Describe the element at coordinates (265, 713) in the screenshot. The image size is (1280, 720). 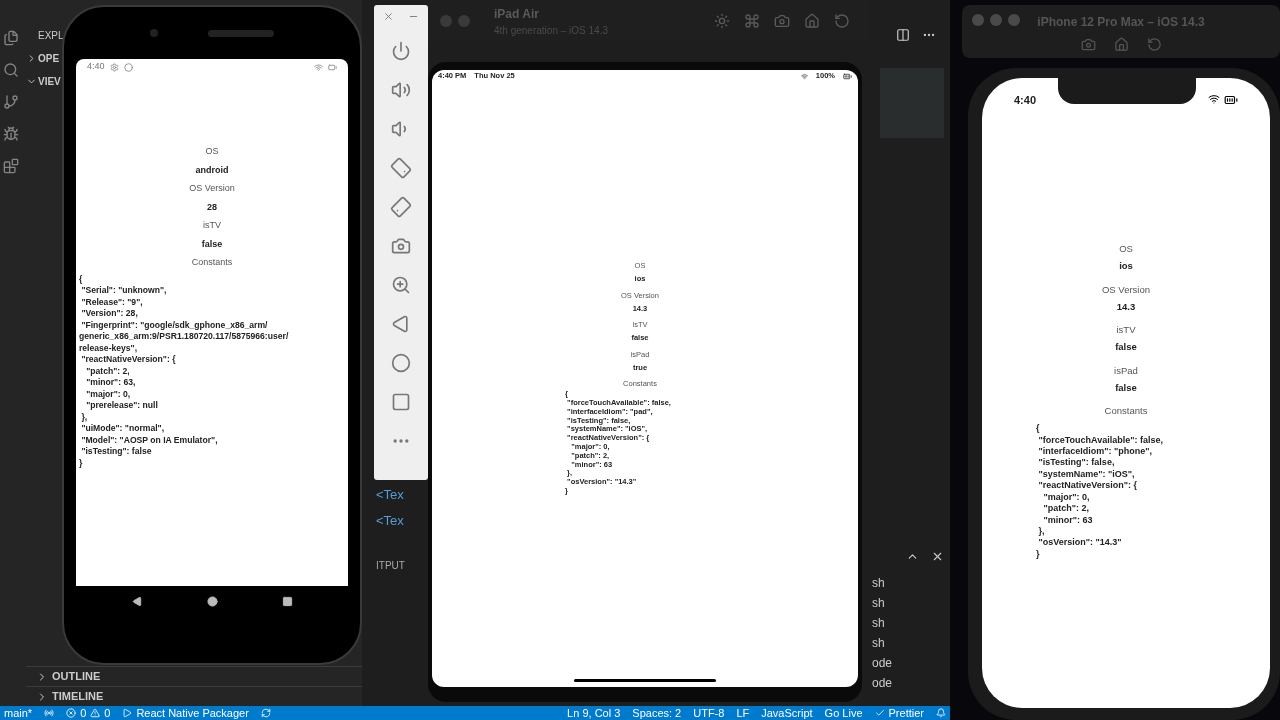
I see `refresh-icon` at that location.